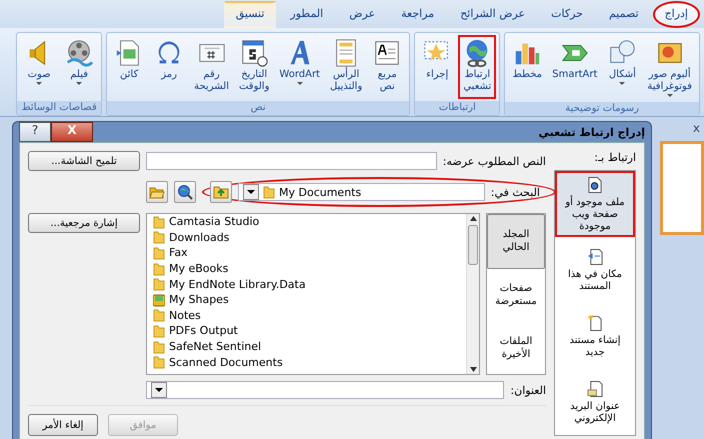 This screenshot has height=439, width=704. I want to click on ribbon-tab: مراجعة, so click(417, 14).